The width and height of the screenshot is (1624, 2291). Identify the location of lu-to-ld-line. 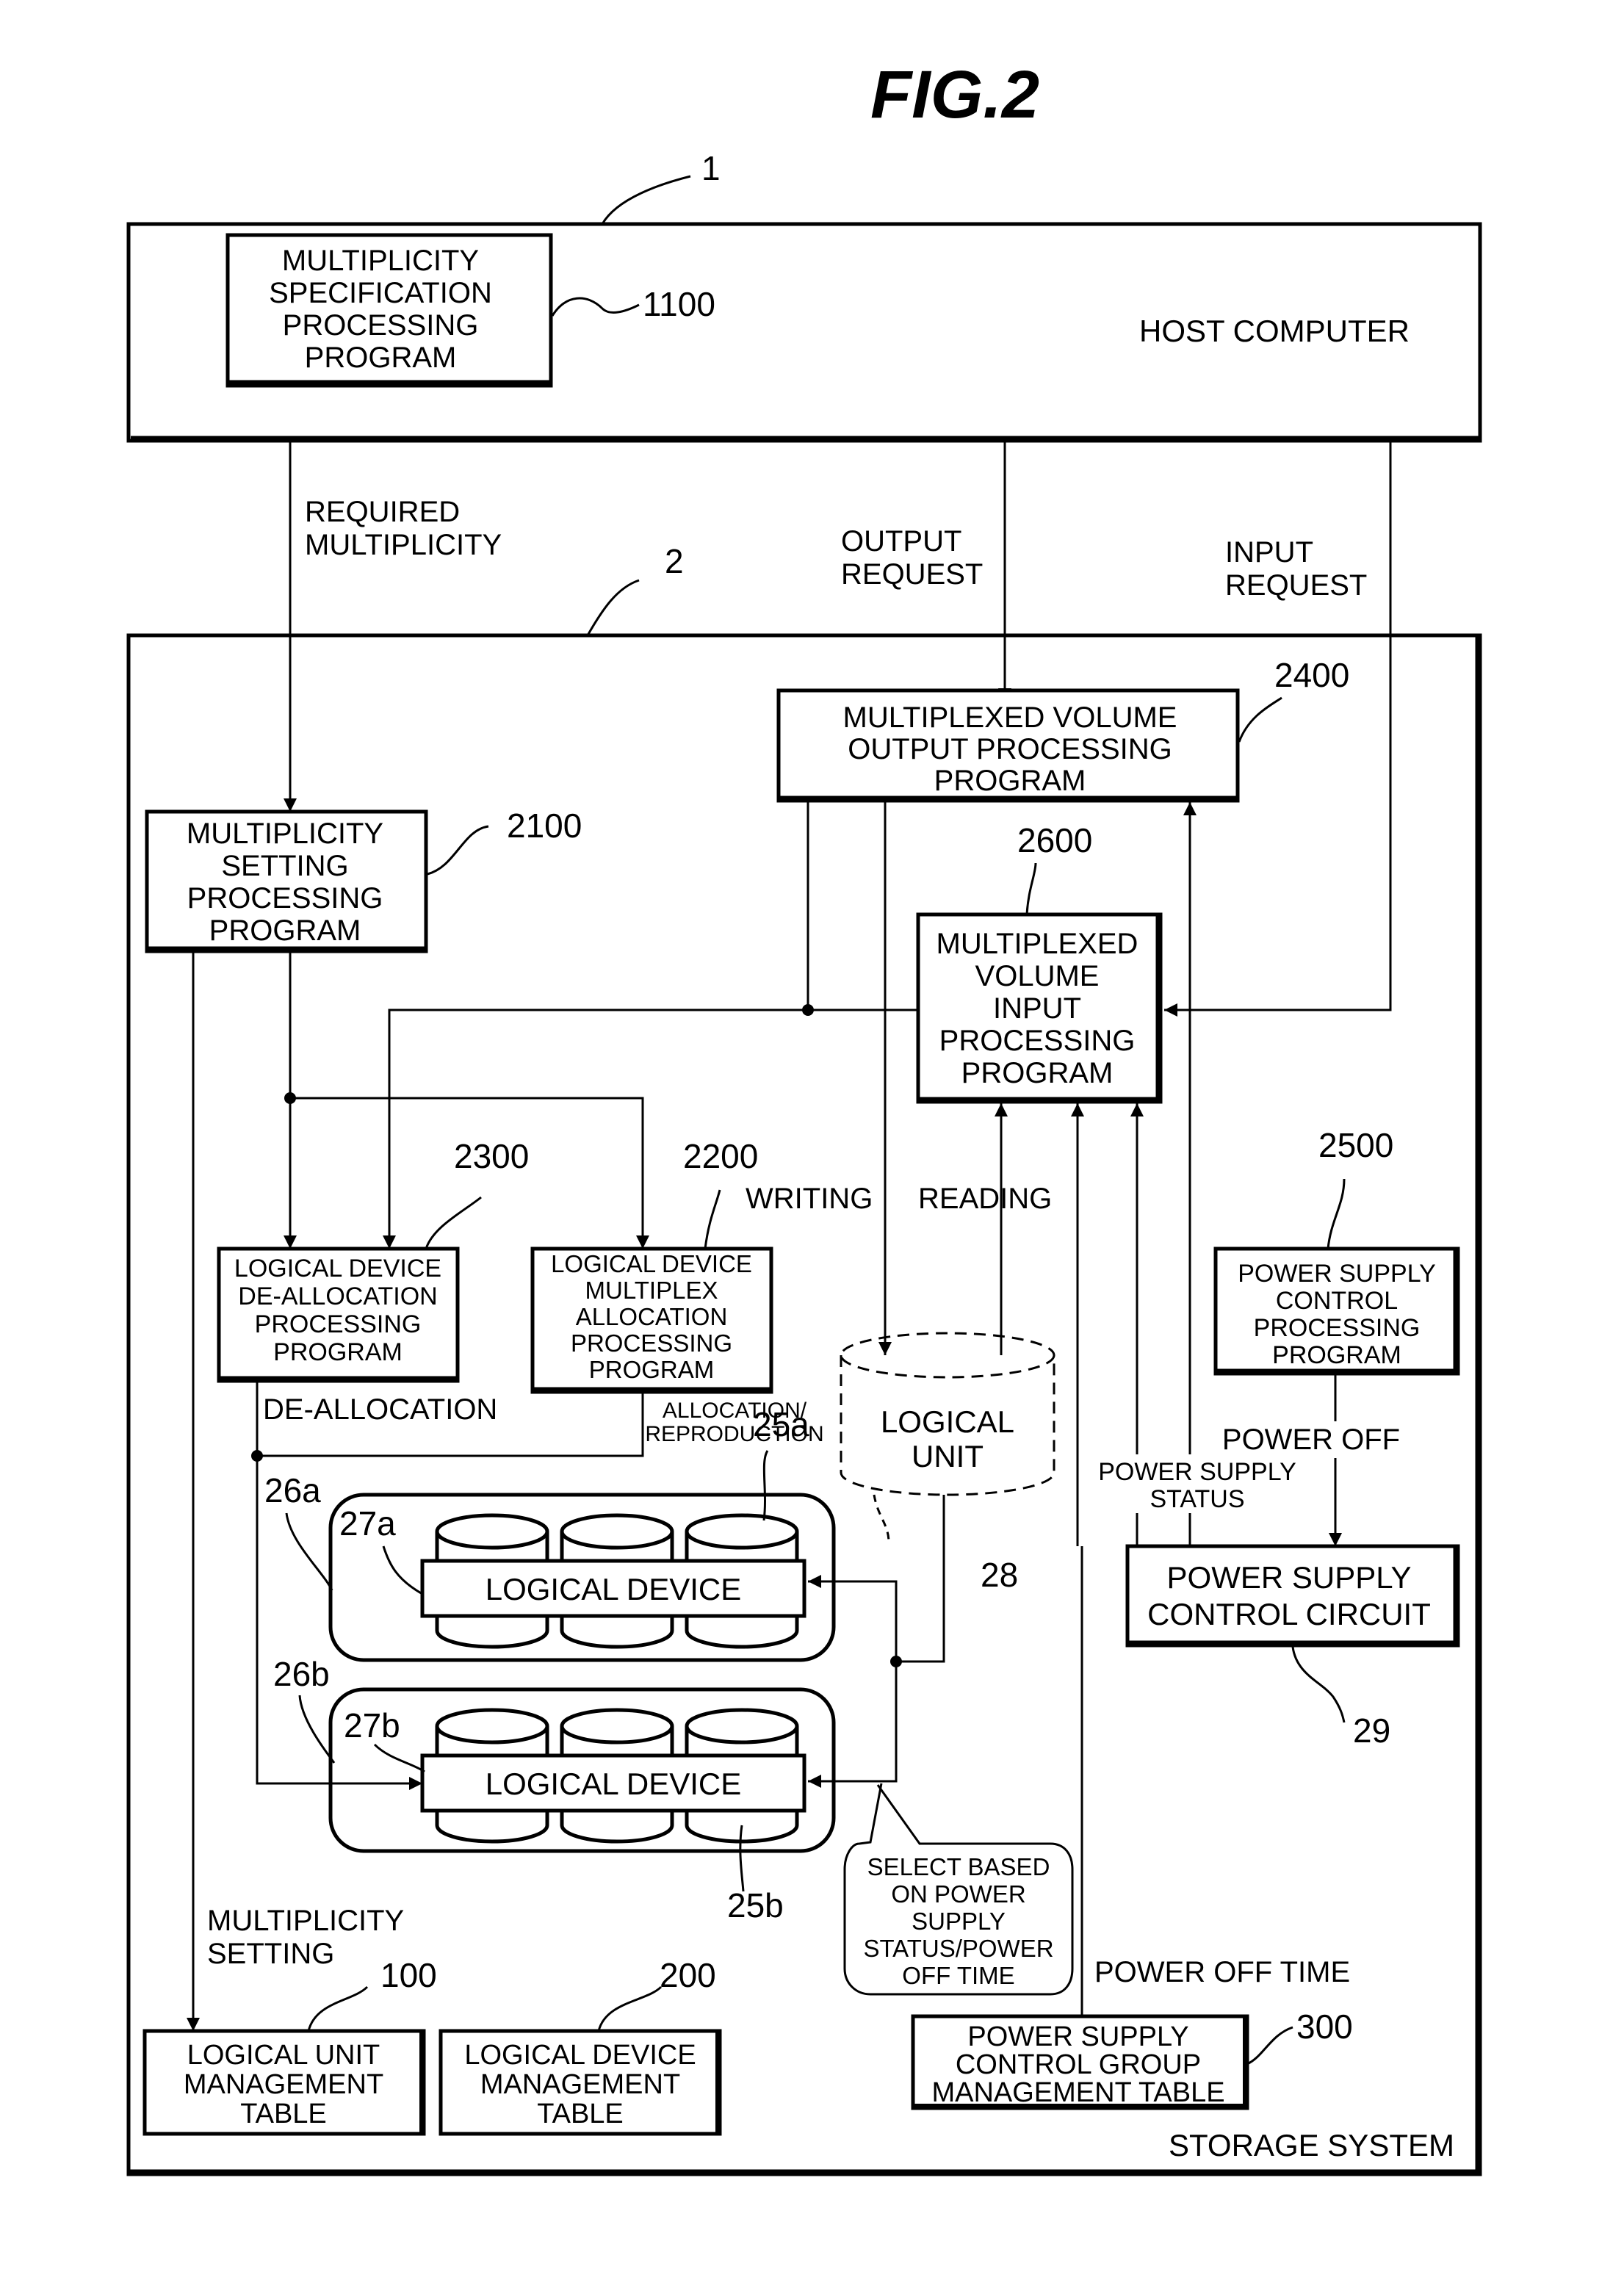
(920, 1579).